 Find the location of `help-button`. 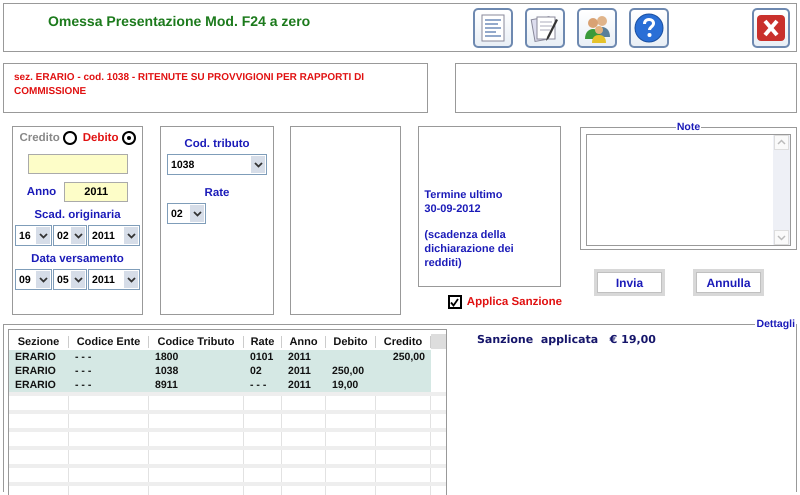

help-button is located at coordinates (649, 28).